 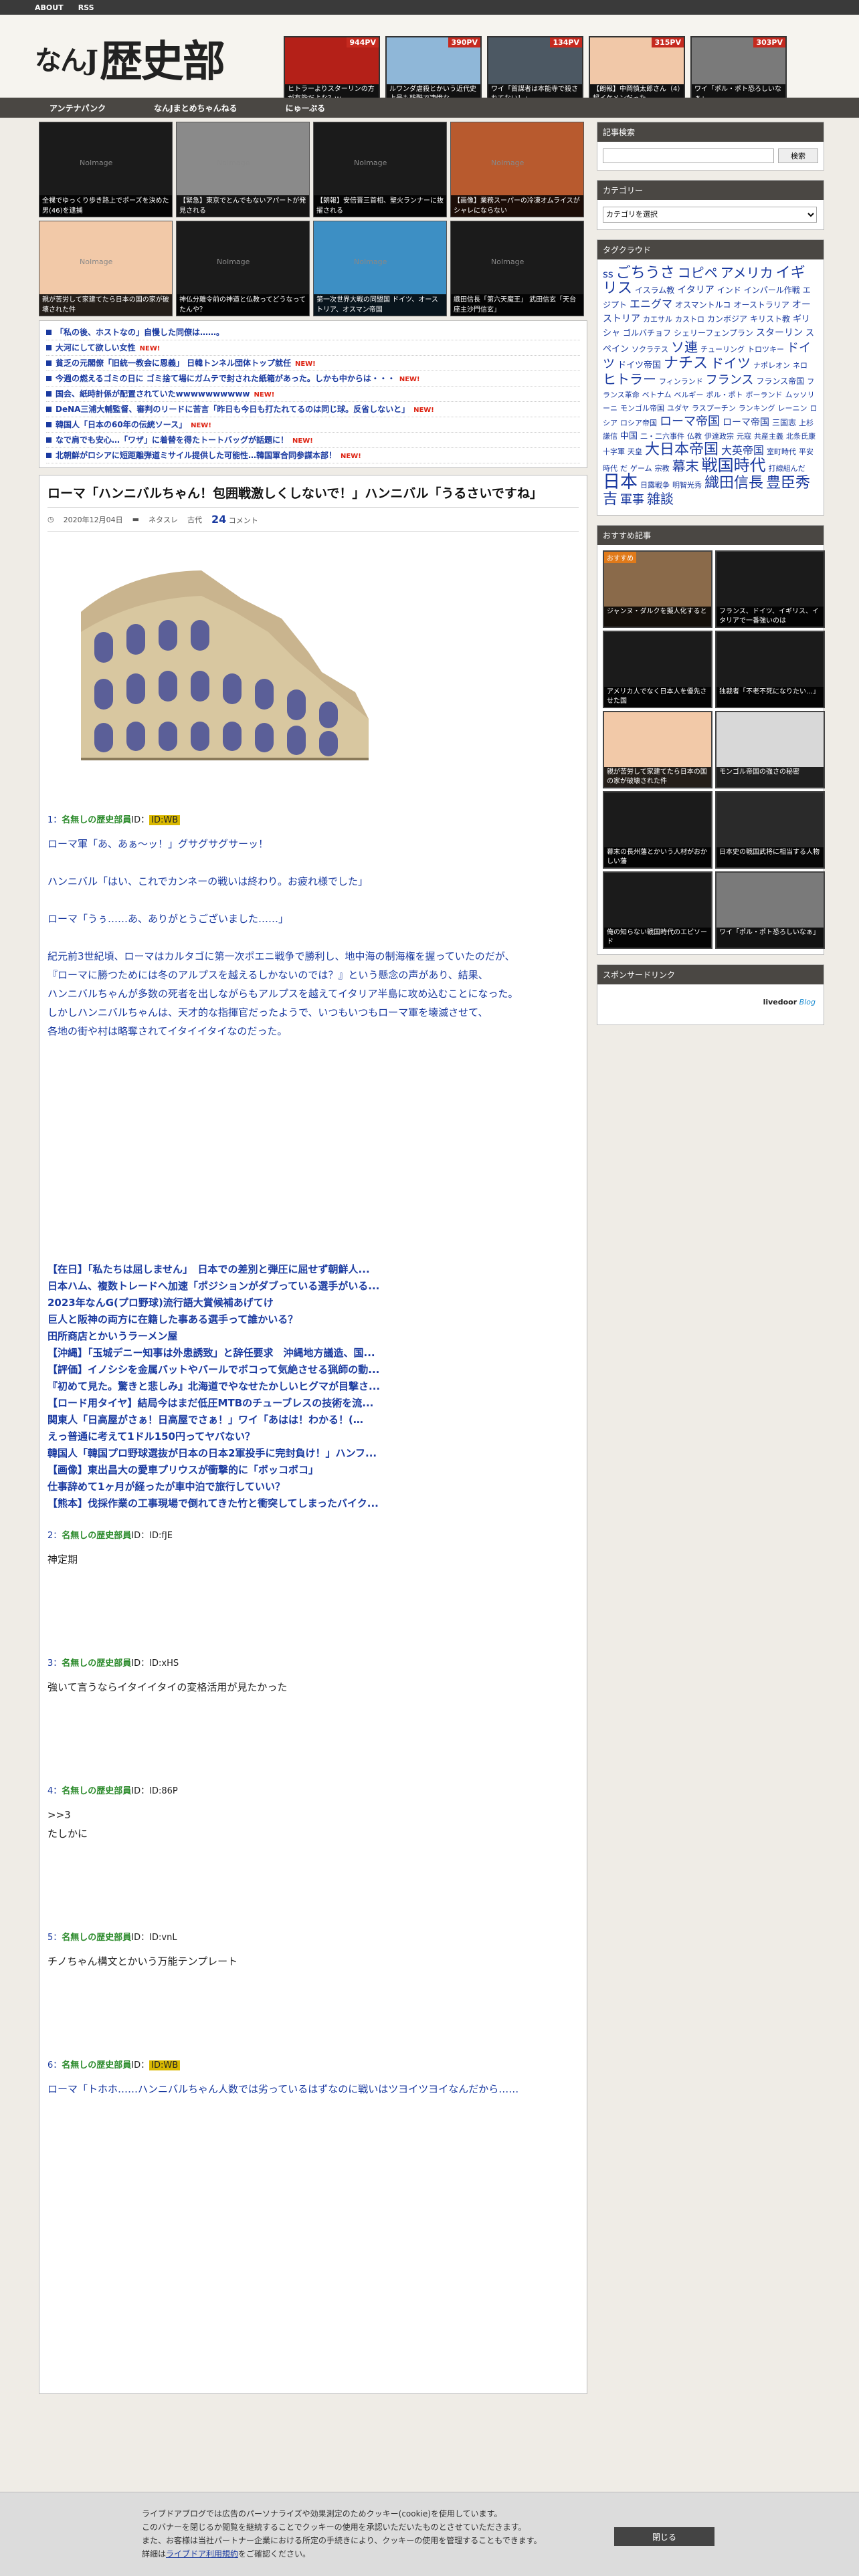 What do you see at coordinates (163, 519) in the screenshot?
I see `category-link: ネタスレ` at bounding box center [163, 519].